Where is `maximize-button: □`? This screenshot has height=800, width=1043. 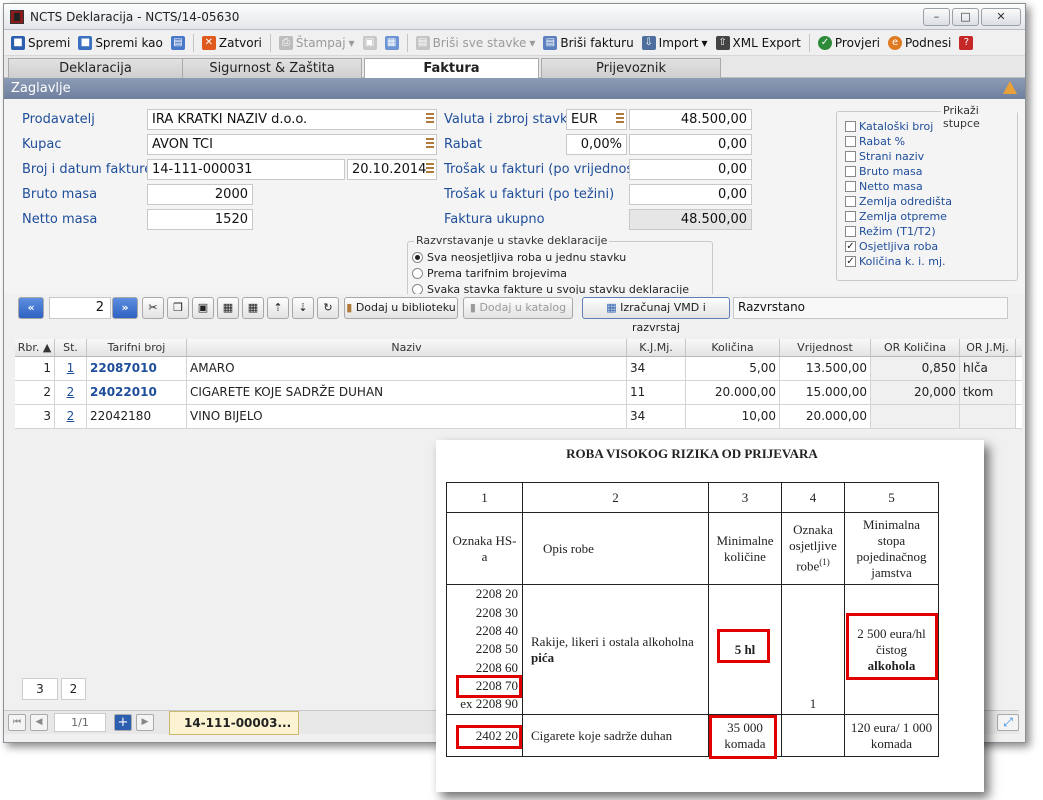 maximize-button: □ is located at coordinates (965, 16).